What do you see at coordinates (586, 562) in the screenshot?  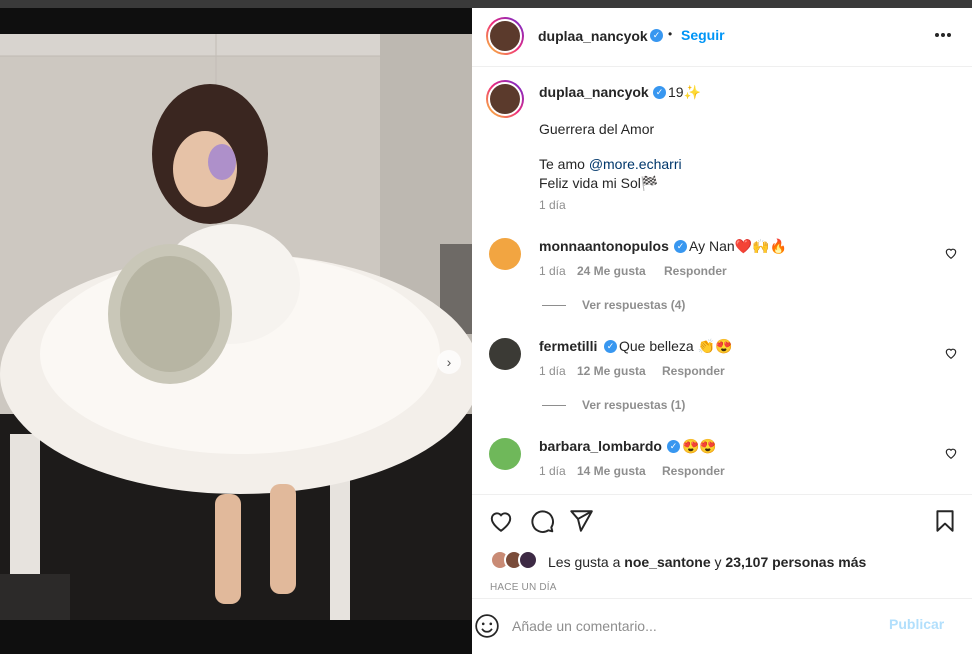 I see `likes-prefix: Les gusta a` at bounding box center [586, 562].